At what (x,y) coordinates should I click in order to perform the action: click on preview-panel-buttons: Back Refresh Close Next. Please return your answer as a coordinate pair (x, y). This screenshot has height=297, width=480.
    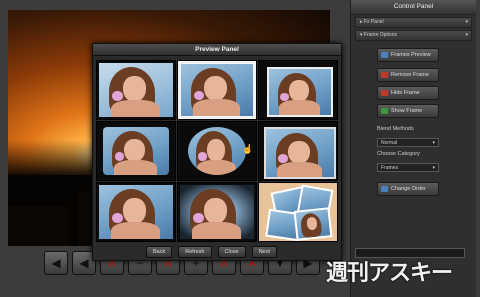
    Looking at the image, I should click on (211, 252).